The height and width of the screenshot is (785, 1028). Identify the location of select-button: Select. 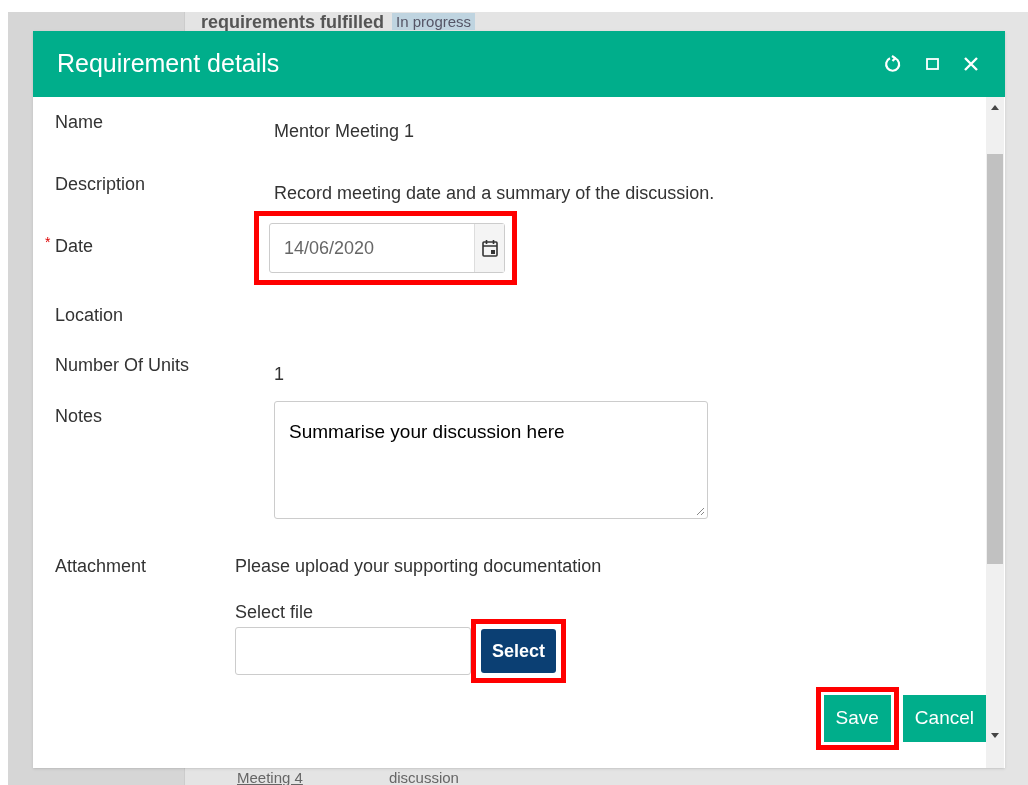
(519, 651).